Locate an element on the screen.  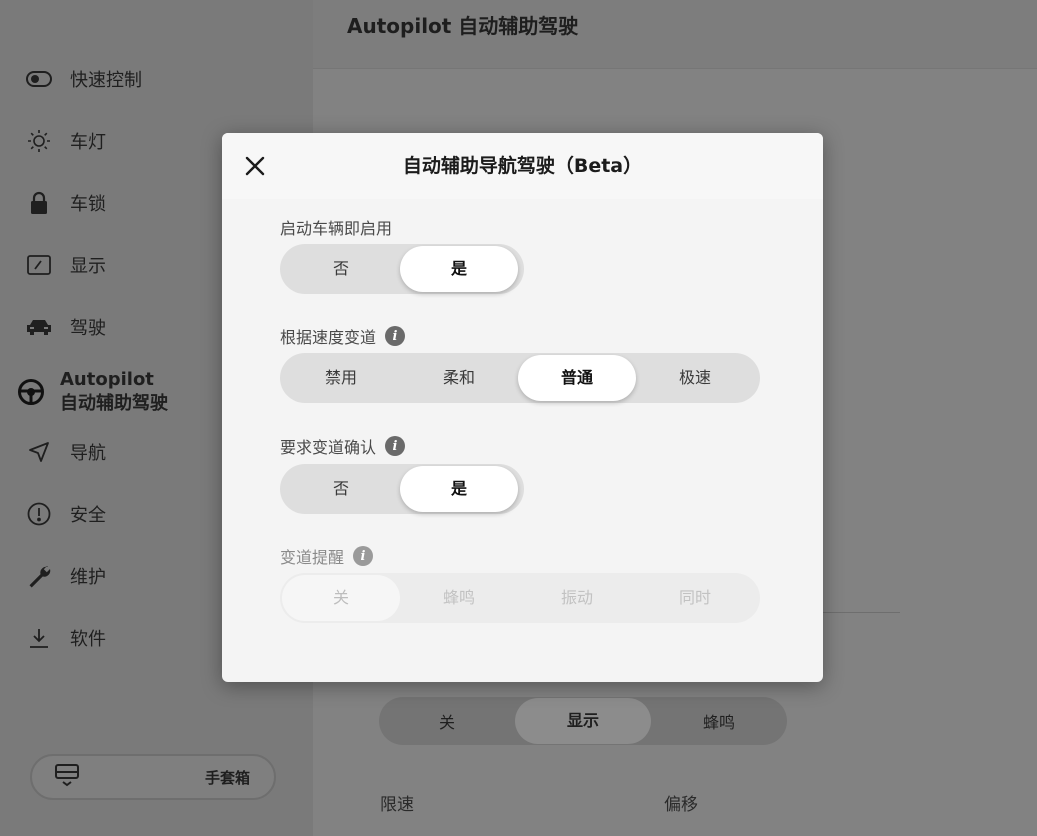
option-chime: 蜂鸣 is located at coordinates (458, 597).